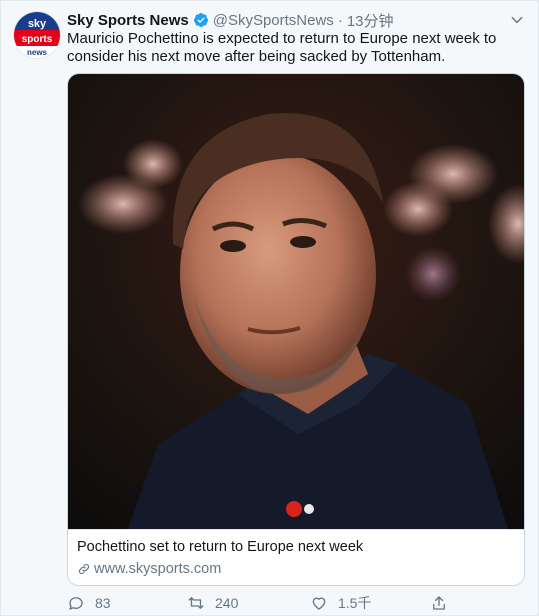 The height and width of the screenshot is (616, 539). What do you see at coordinates (297, 603) in the screenshot?
I see `tweet-actions: 83 240 1.5千` at bounding box center [297, 603].